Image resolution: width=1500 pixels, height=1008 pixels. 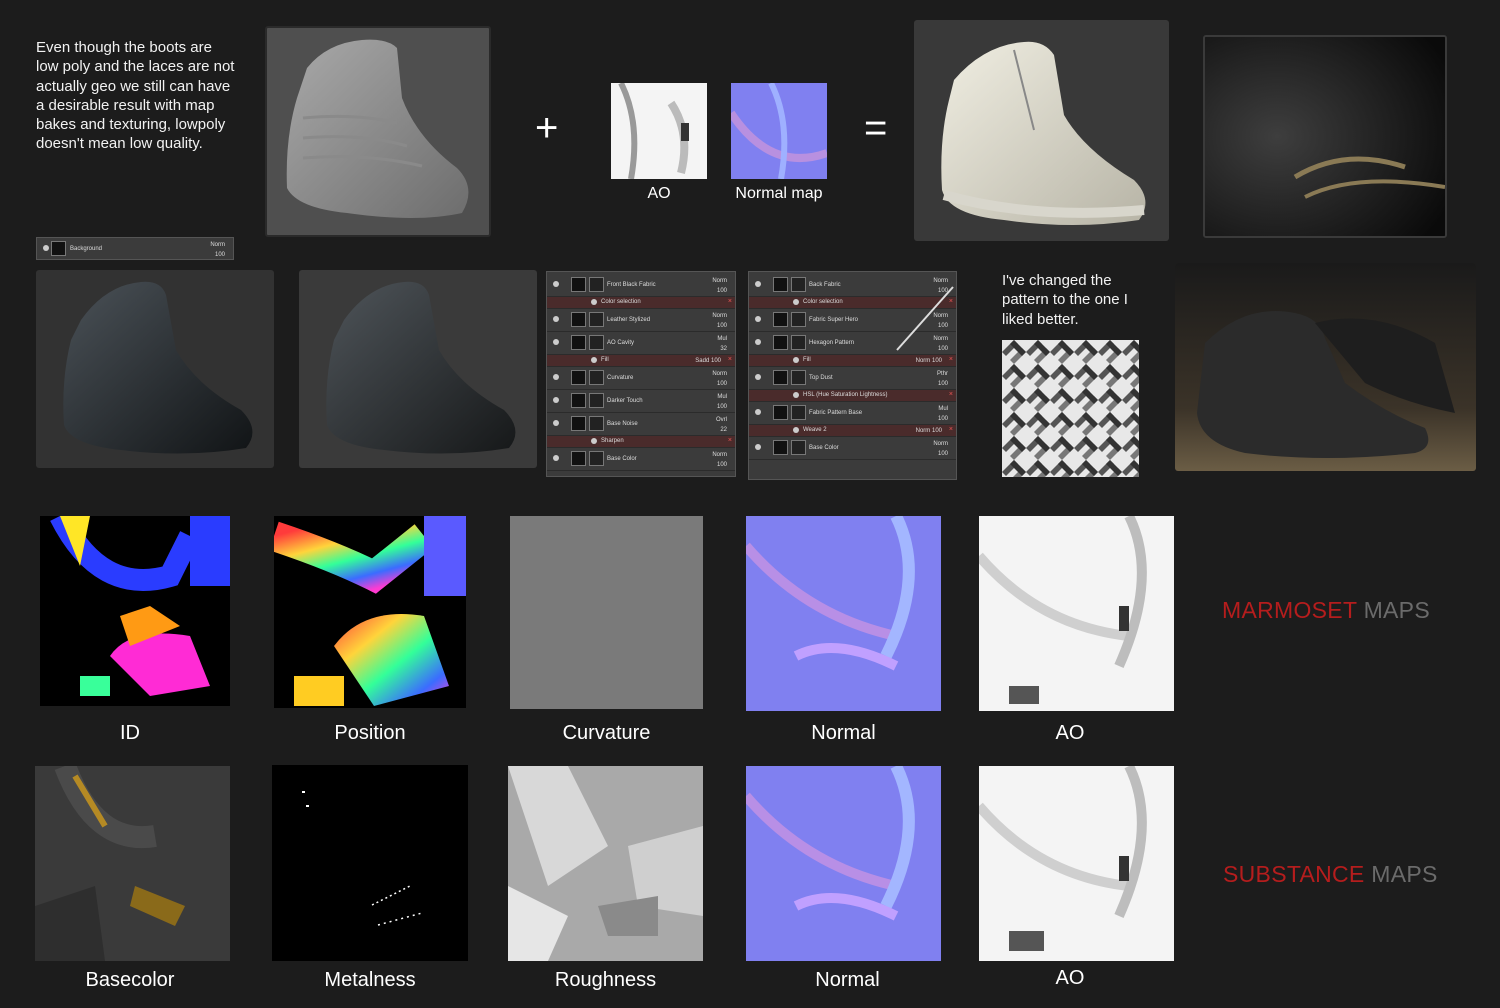 What do you see at coordinates (621, 343) in the screenshot?
I see `layer-name: AO Cavity` at bounding box center [621, 343].